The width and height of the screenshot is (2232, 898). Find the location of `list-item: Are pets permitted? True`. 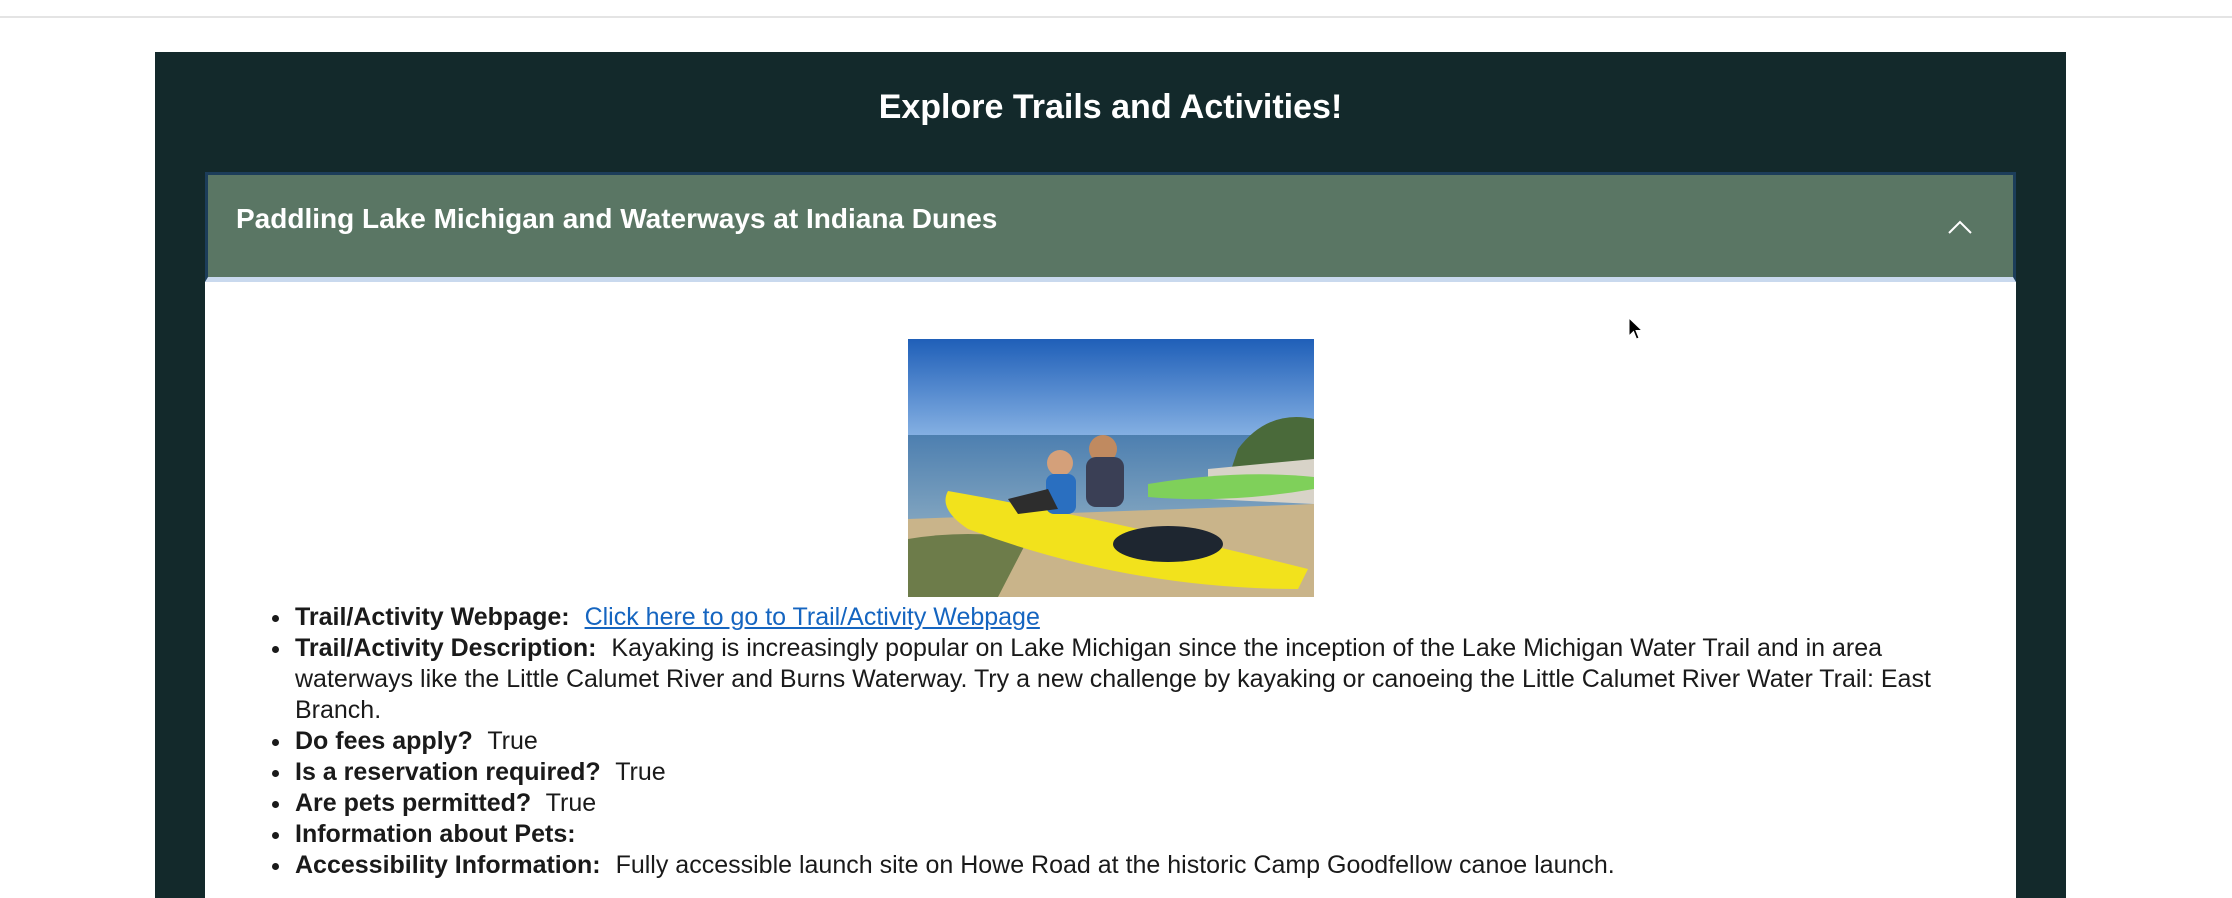

list-item: Are pets permitted? True is located at coordinates (1138, 803).